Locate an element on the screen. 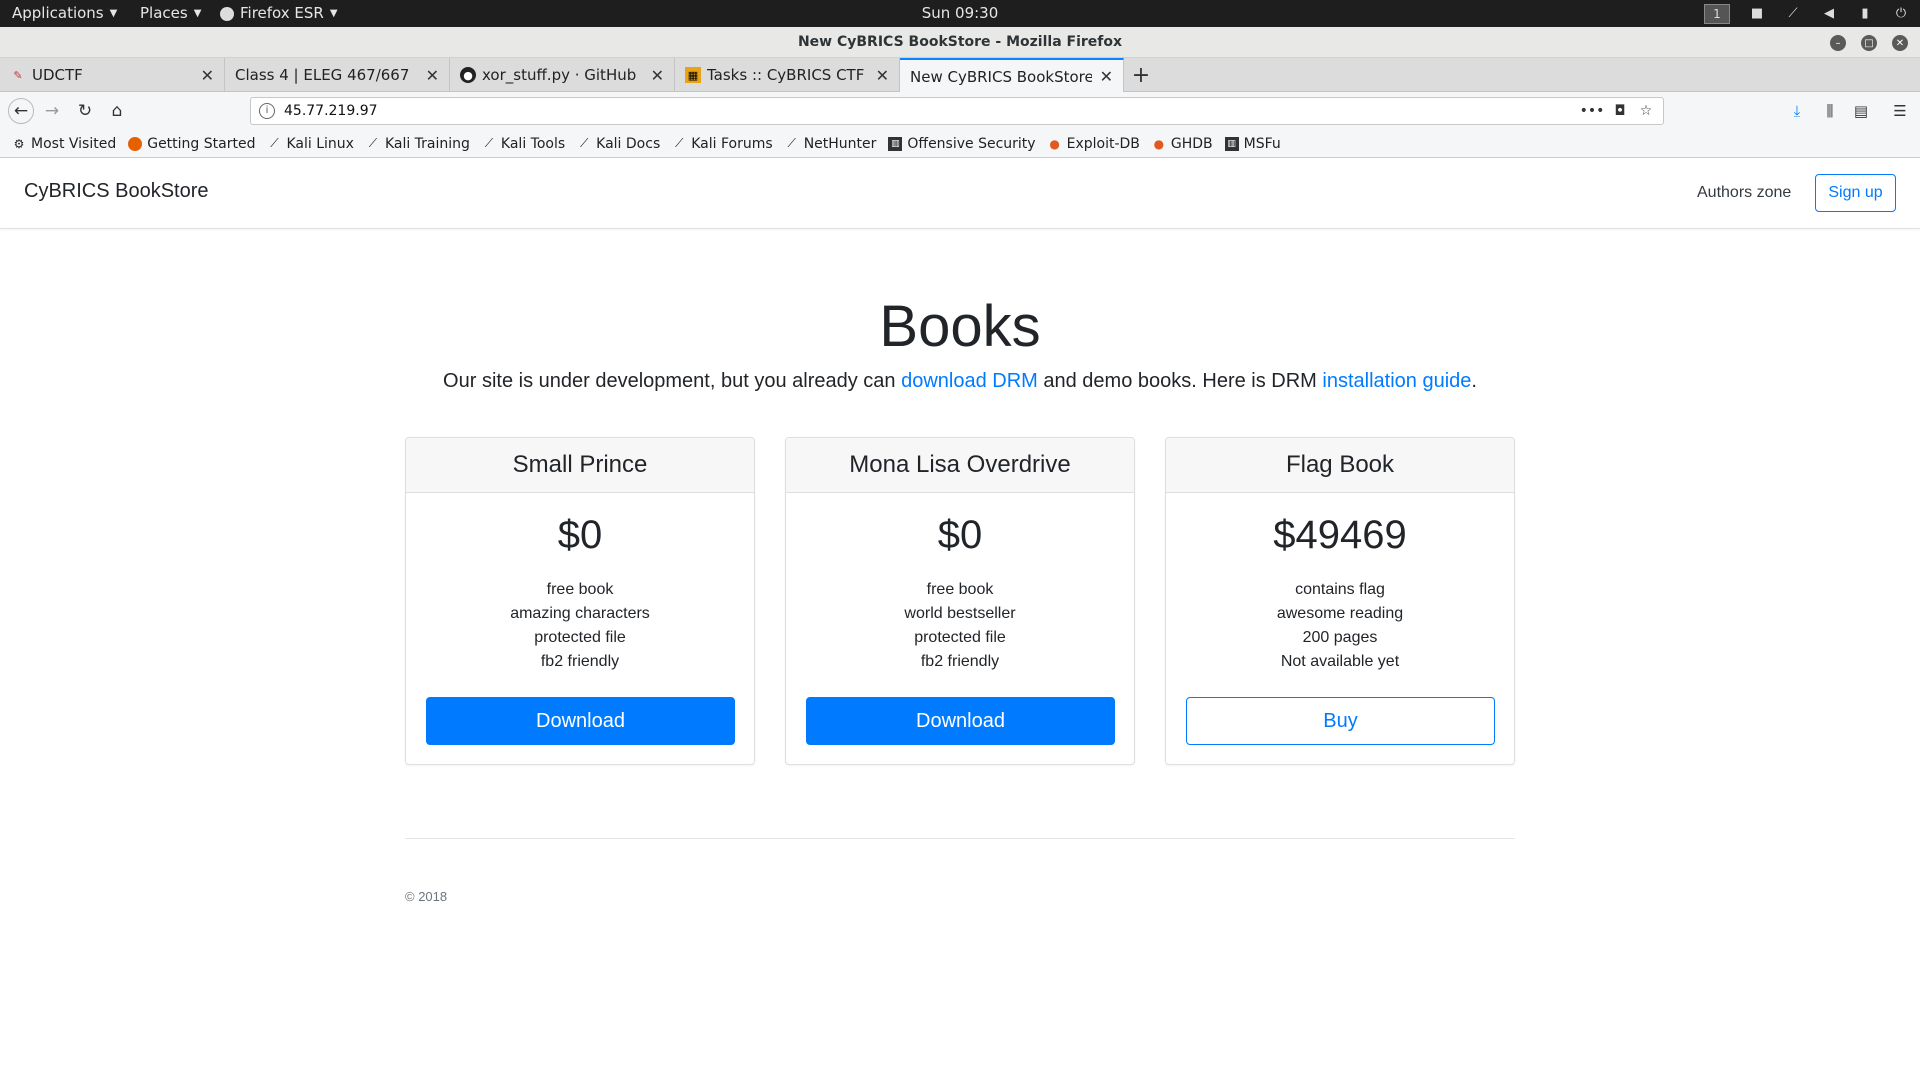 This screenshot has height=1080, width=1920. firefox-app-menu-label: Firefox ESR is located at coordinates (282, 13).